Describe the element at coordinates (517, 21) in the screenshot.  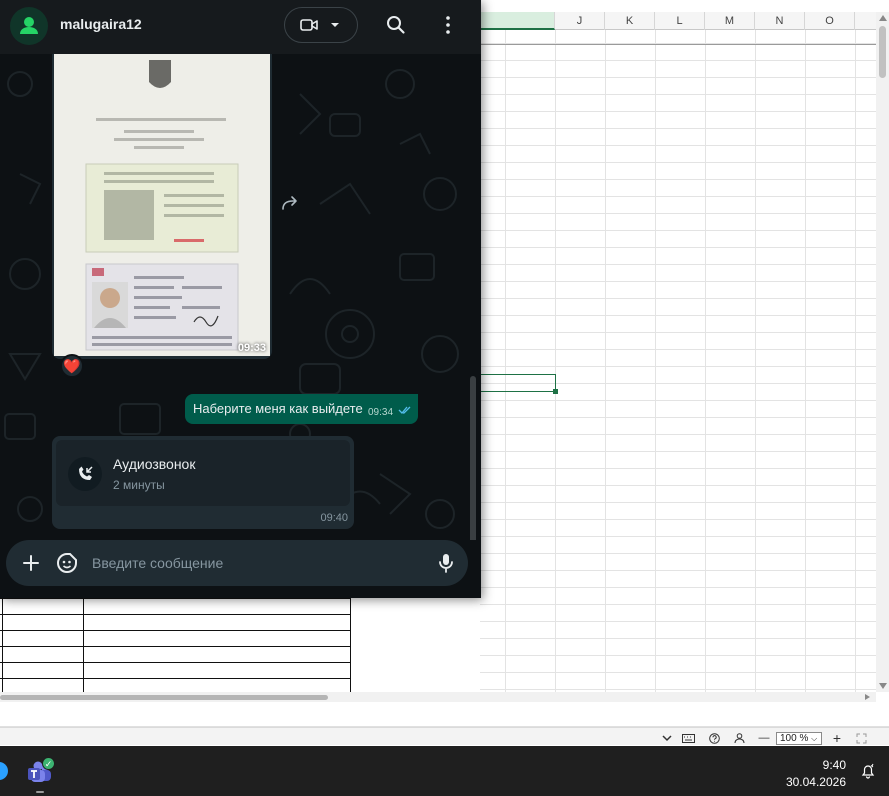
I see `column-header-i` at that location.